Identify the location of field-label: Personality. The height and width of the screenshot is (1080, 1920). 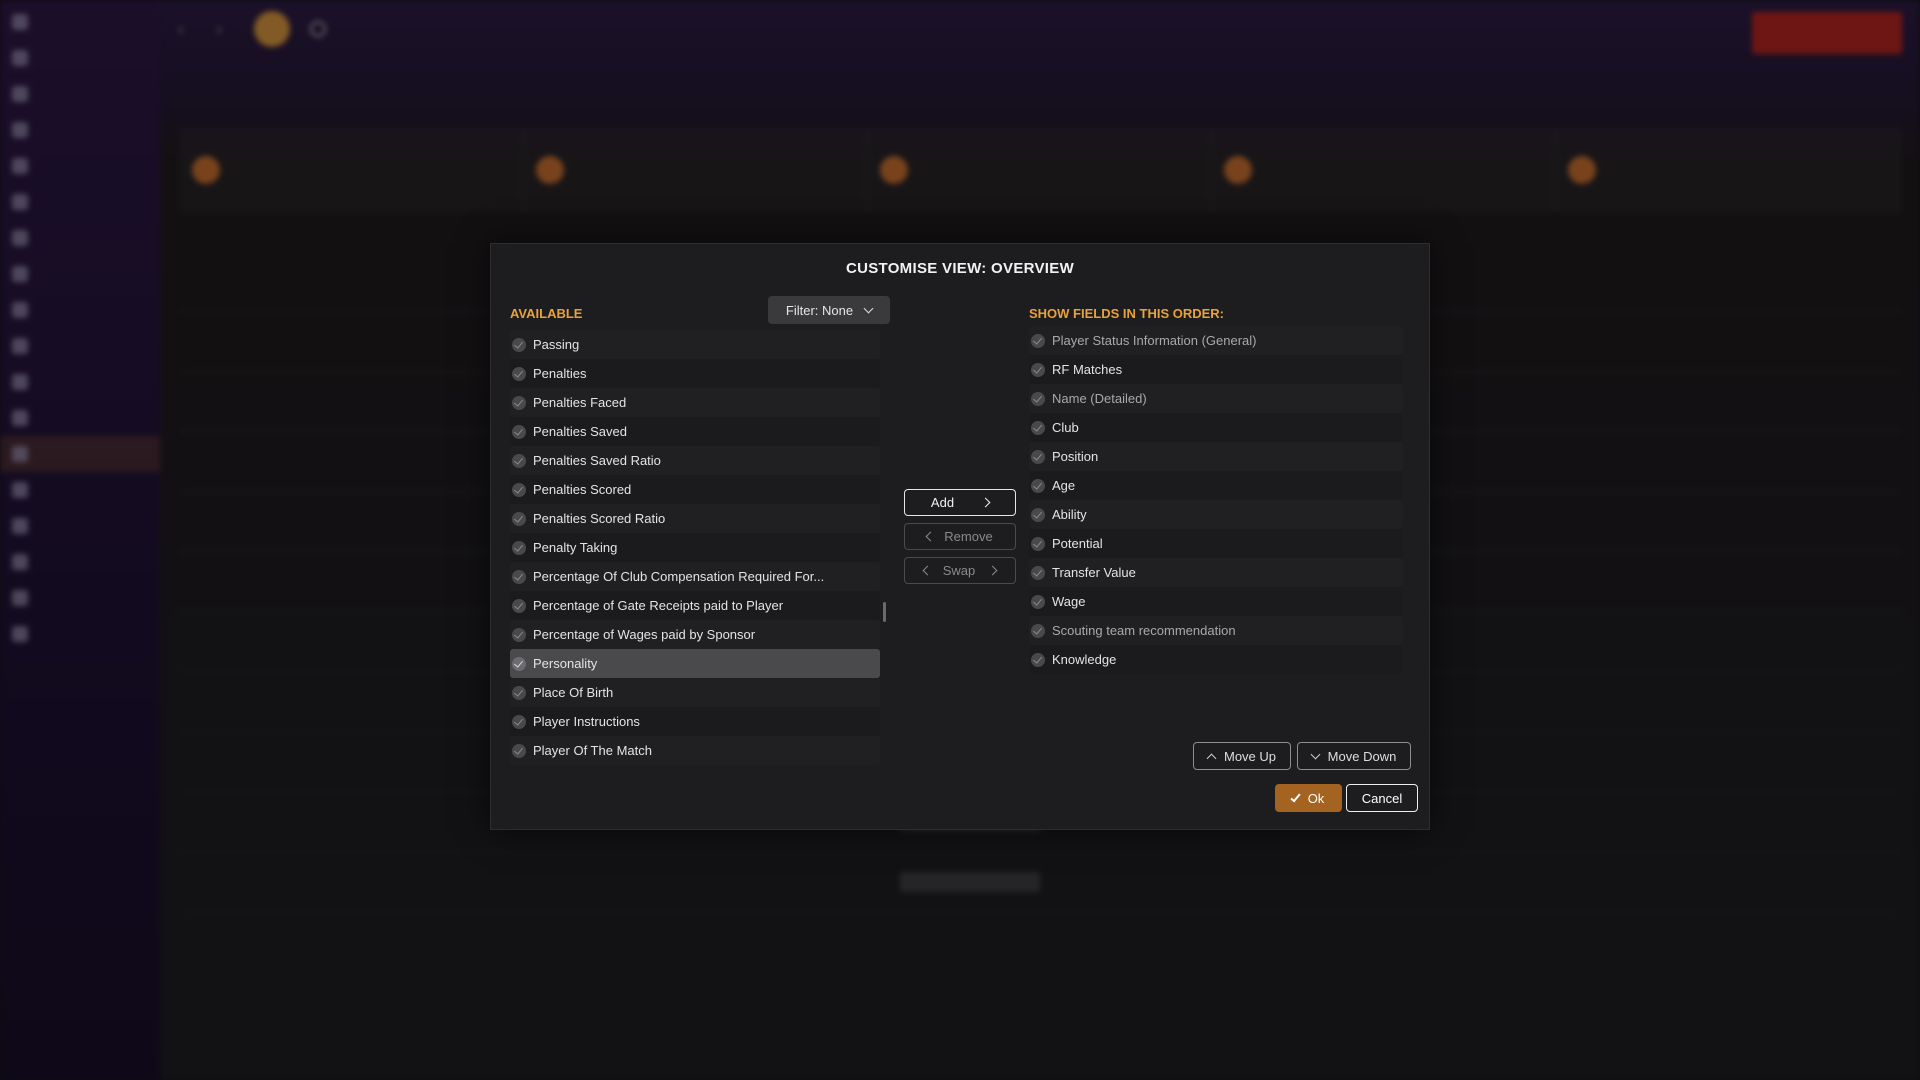
(565, 663).